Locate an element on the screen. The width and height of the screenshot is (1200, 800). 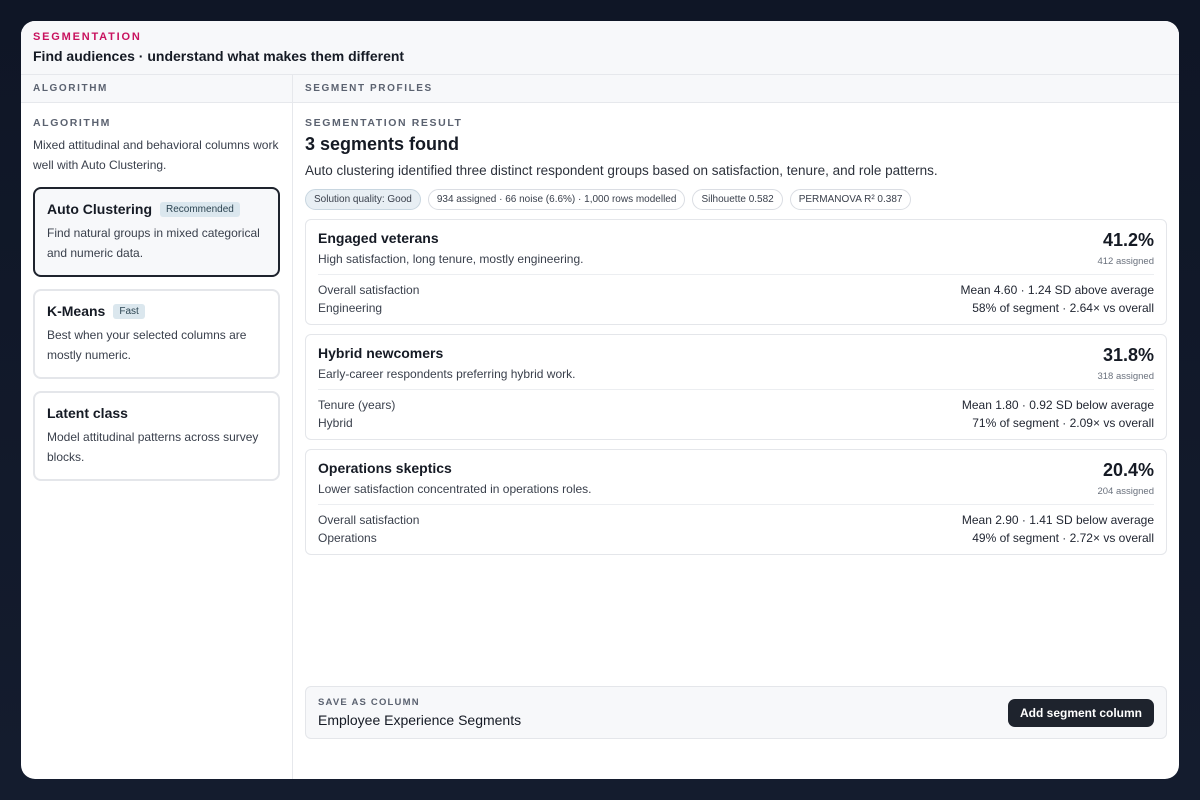
segment-assigned: 204 assigned is located at coordinates (1125, 491).